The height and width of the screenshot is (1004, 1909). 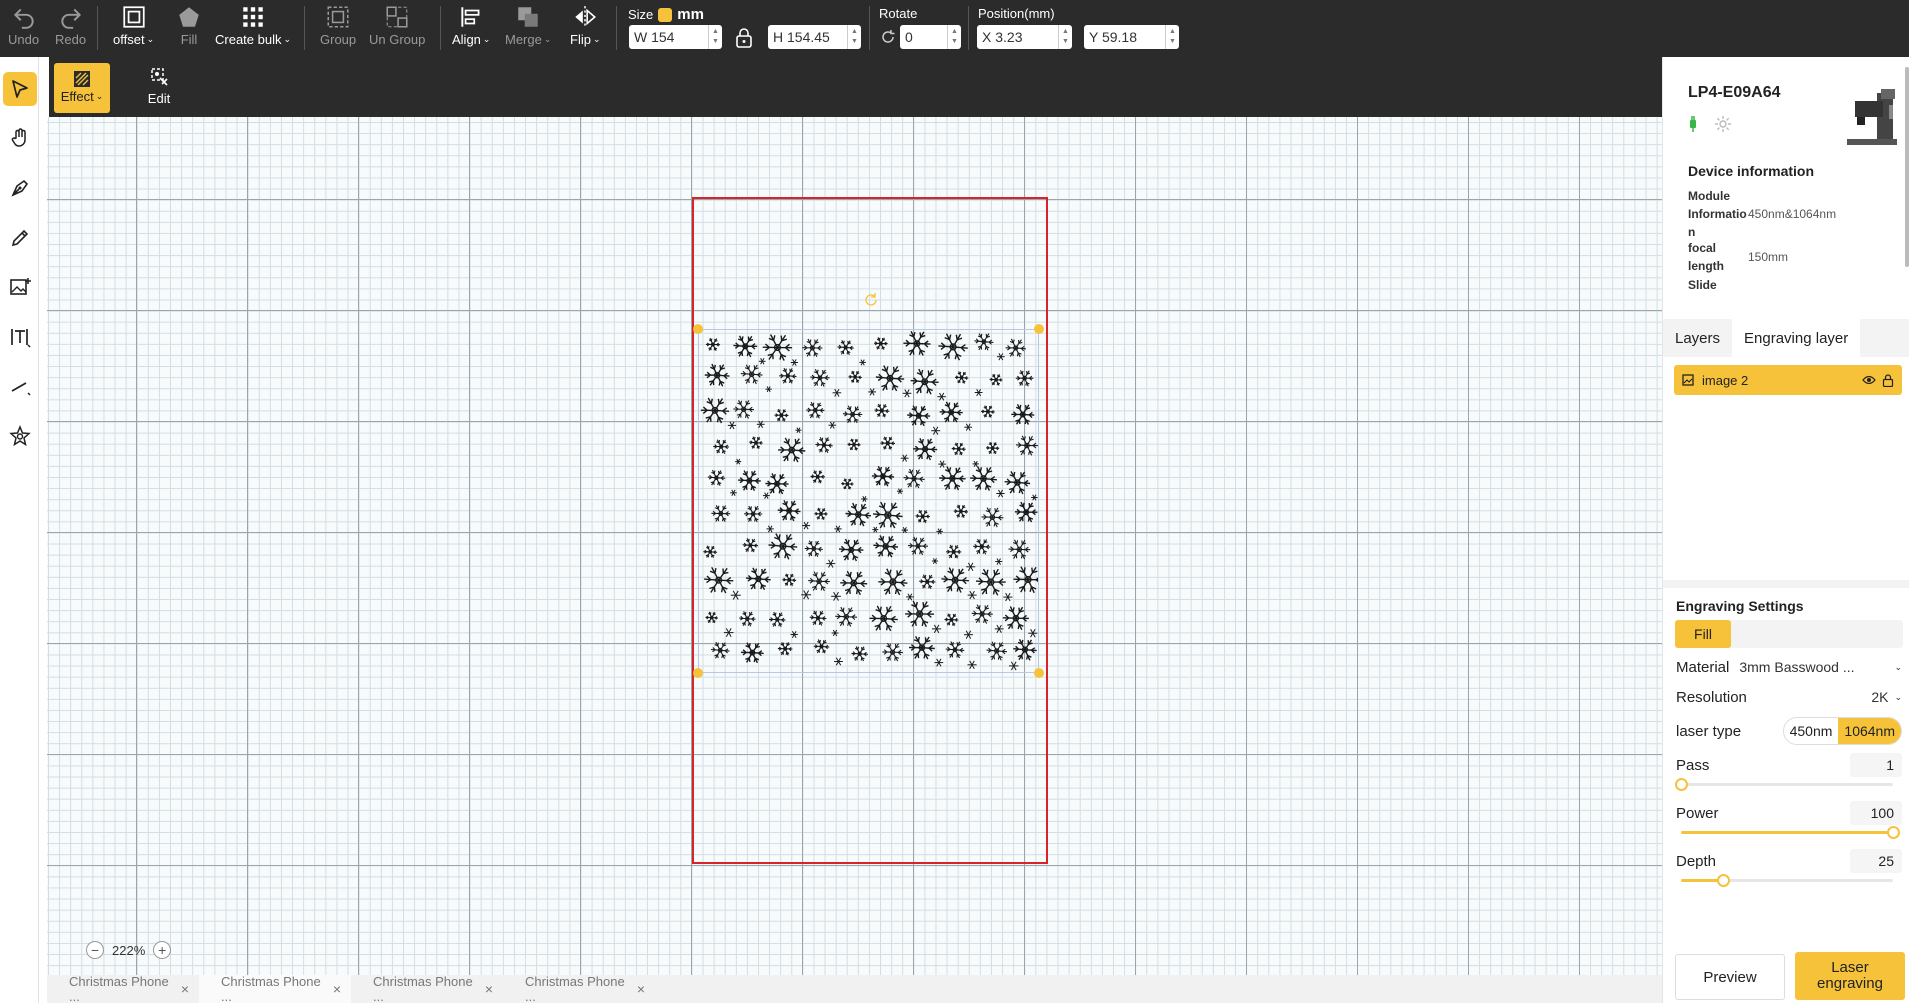 What do you see at coordinates (585, 17) in the screenshot?
I see `flip-icon` at bounding box center [585, 17].